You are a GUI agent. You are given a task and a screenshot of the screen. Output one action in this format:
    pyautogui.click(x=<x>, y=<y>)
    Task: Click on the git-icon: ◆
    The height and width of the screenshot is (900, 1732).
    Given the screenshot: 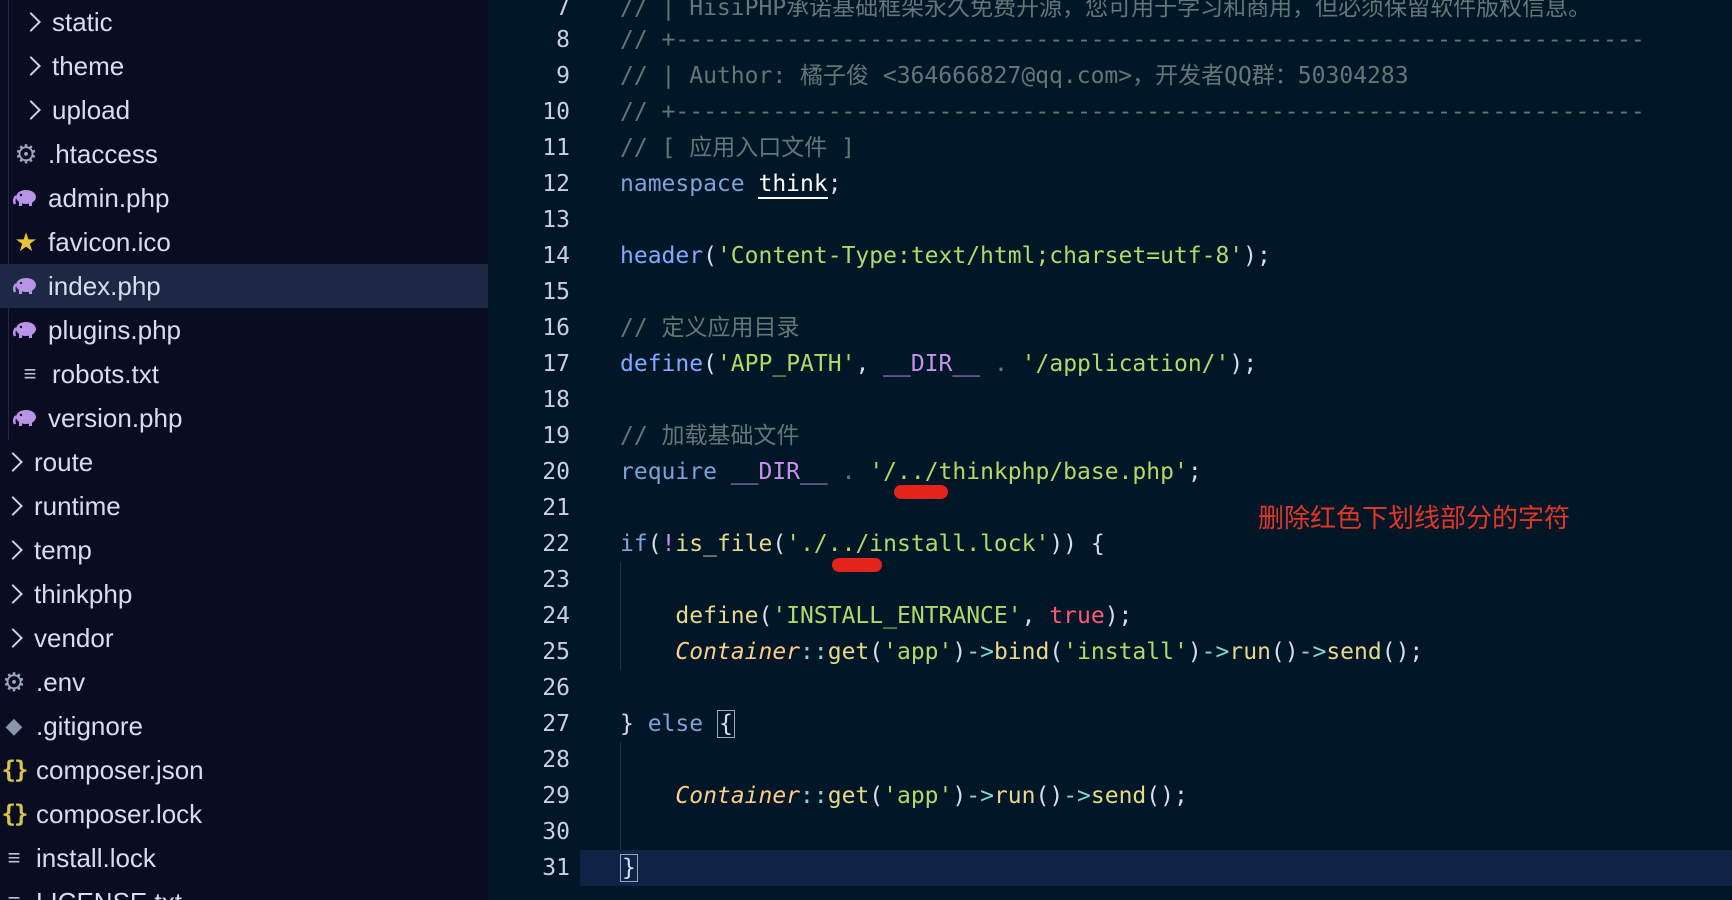 What is the action you would take?
    pyautogui.click(x=14, y=725)
    